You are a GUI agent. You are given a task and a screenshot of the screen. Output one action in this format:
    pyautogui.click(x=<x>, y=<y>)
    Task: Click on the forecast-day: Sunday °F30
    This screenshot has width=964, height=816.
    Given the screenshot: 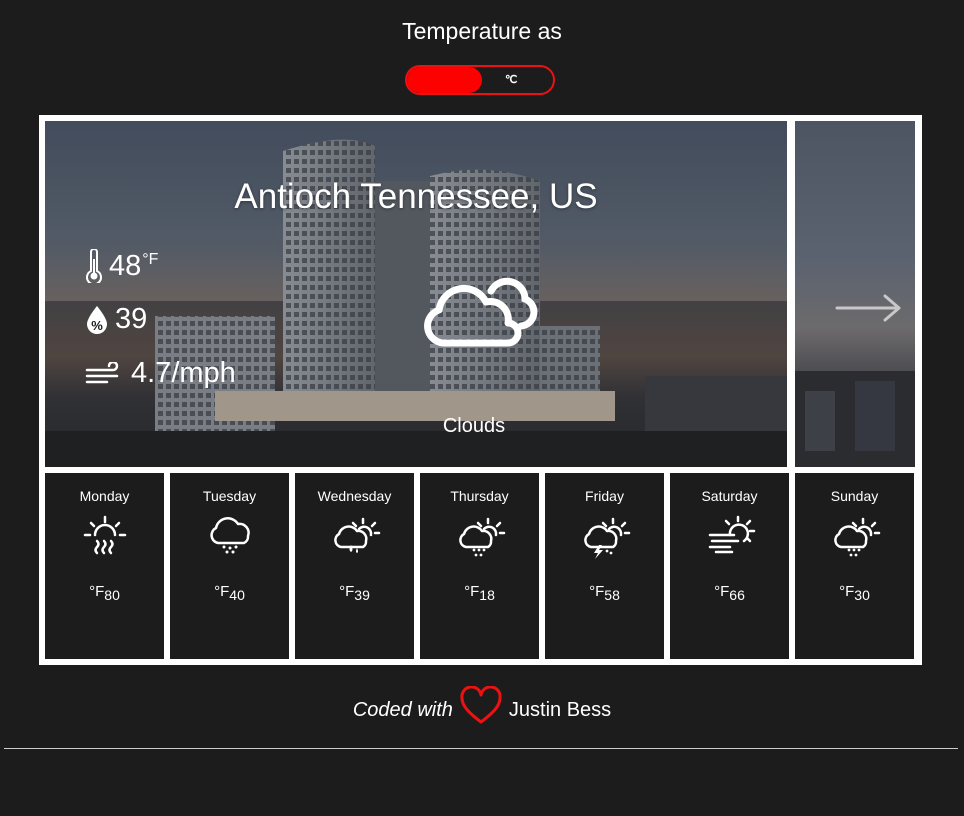 What is the action you would take?
    pyautogui.click(x=854, y=566)
    